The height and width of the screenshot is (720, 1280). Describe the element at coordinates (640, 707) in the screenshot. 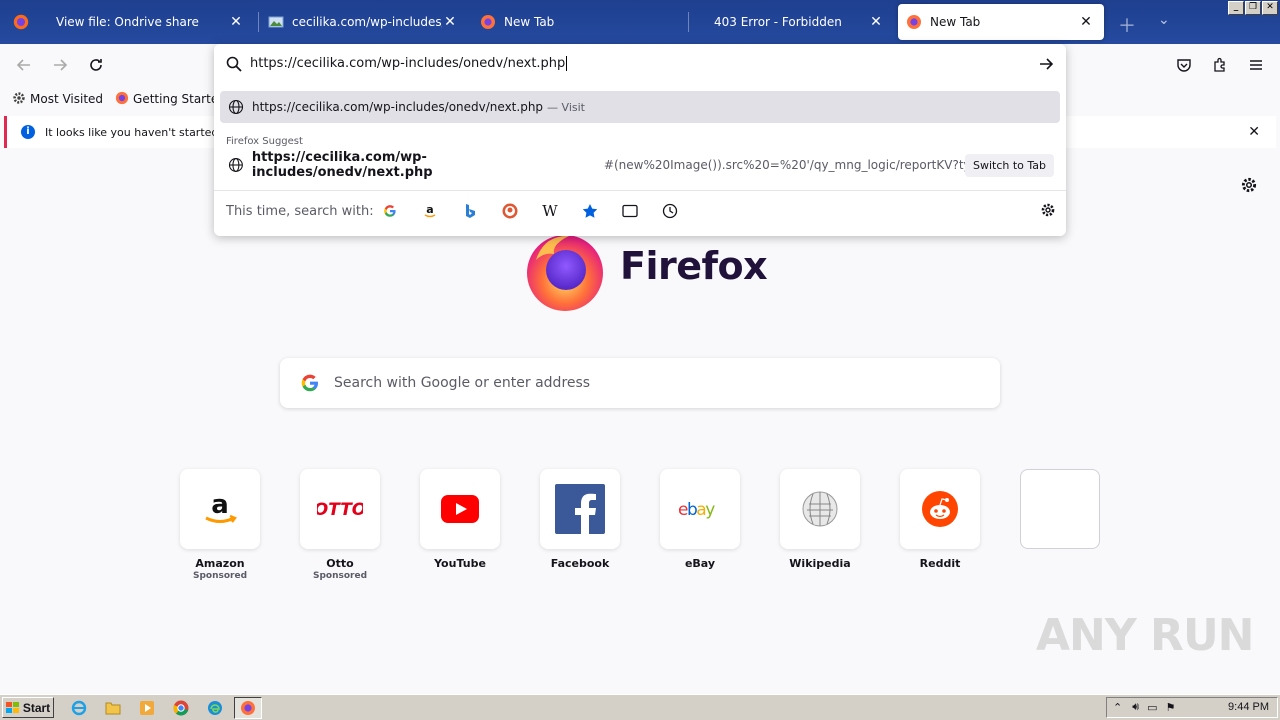

I see `taskbar: Start ⌃ 🔊︎ ▭ ⚑ 9:44 PM` at that location.